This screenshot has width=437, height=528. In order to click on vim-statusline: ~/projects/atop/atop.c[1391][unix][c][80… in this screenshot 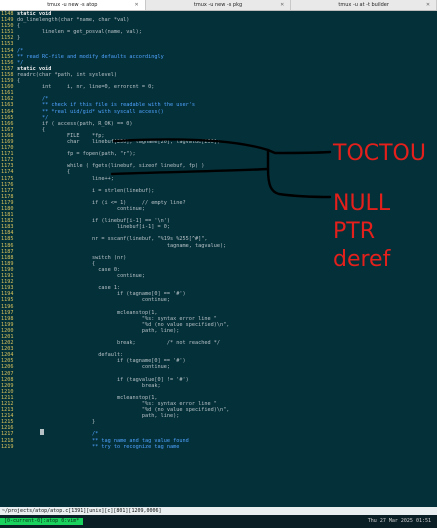, I will do `click(218, 511)`.